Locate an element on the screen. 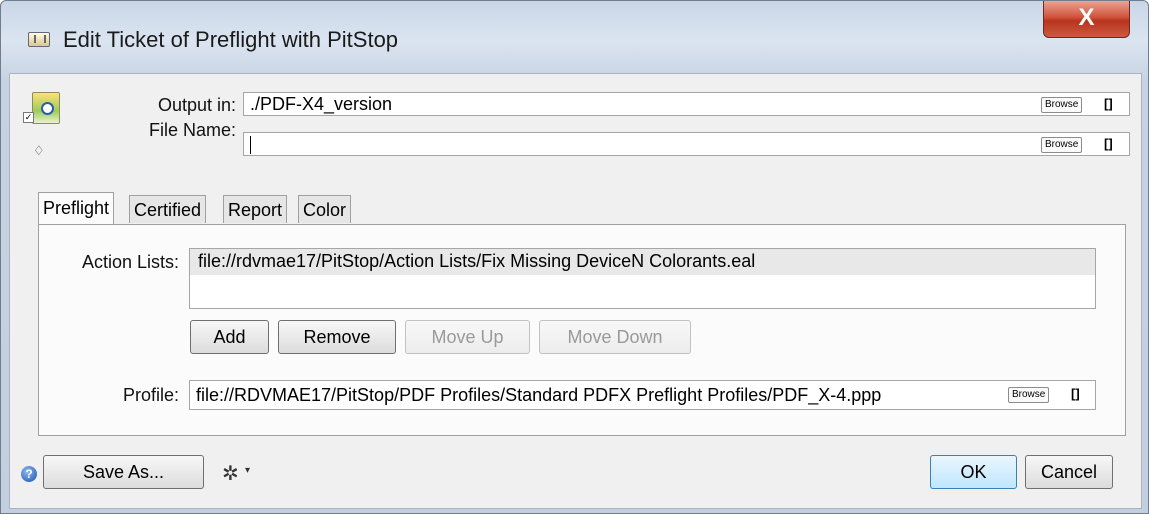 The width and height of the screenshot is (1149, 514). close-button: X is located at coordinates (1086, 19).